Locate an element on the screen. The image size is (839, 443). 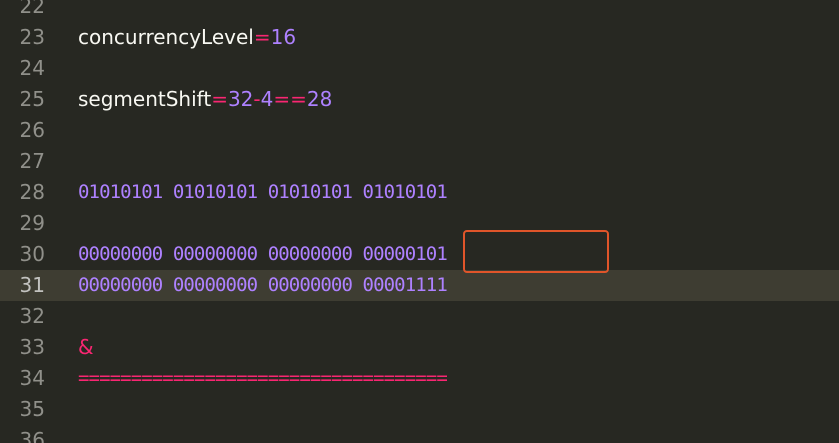
code-token: concurrencyLevel is located at coordinates (166, 37).